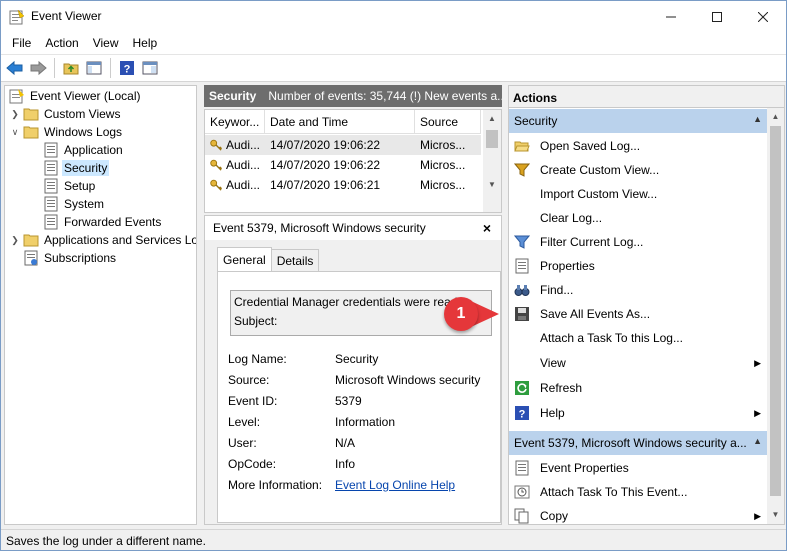 The image size is (787, 551). What do you see at coordinates (357, 359) in the screenshot?
I see `prop-value: Security` at bounding box center [357, 359].